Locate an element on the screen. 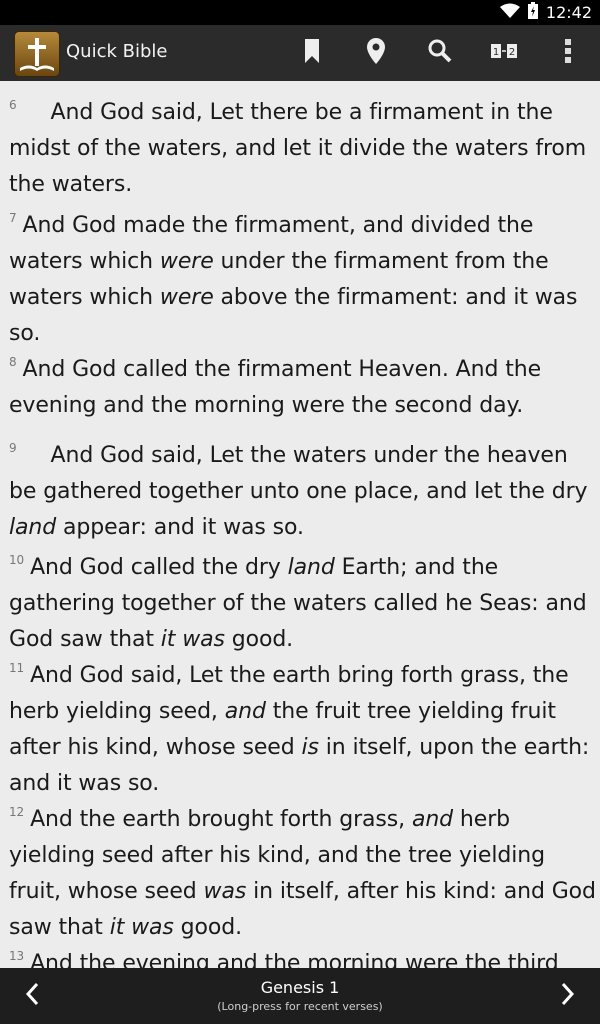  verse-number: 11 is located at coordinates (17, 668).